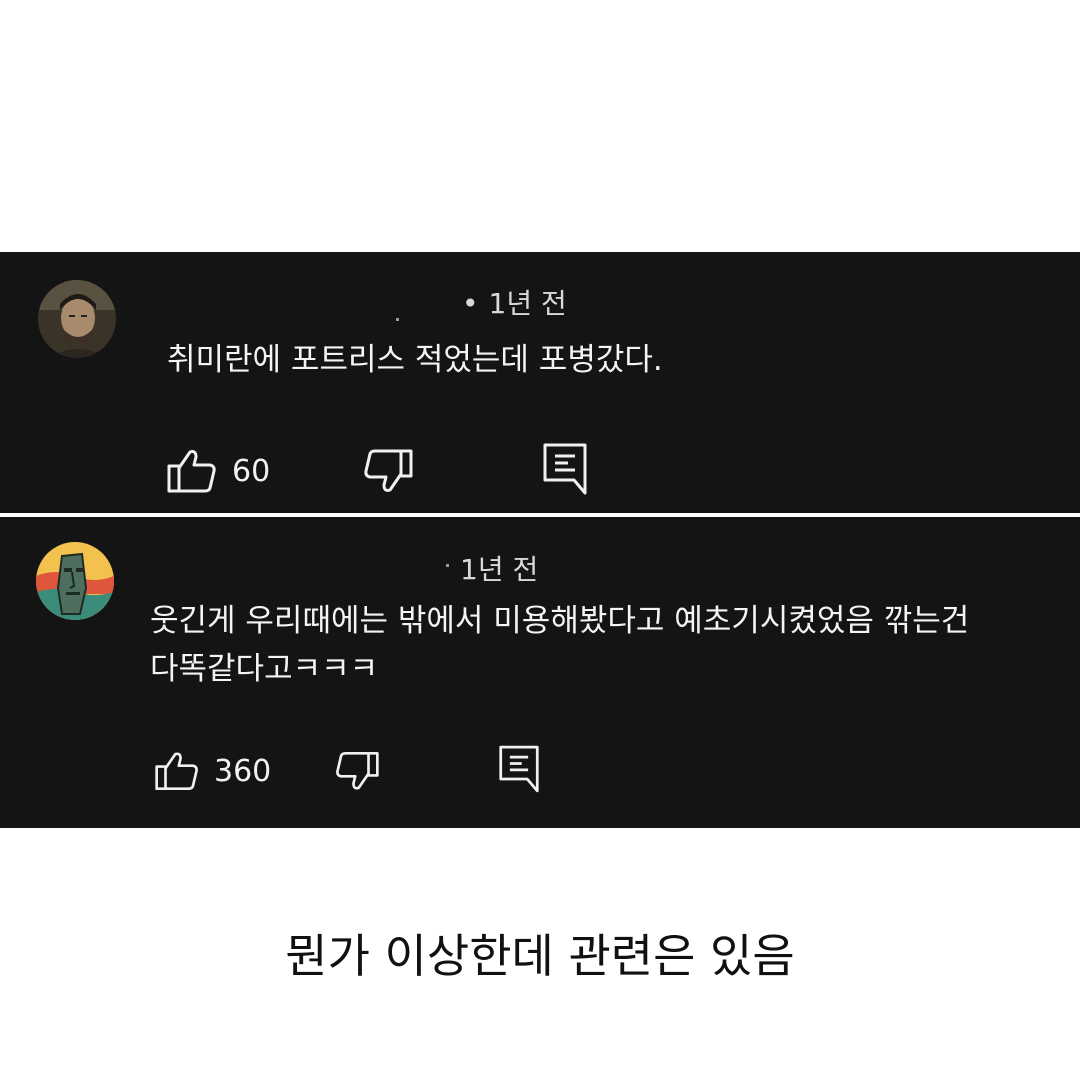  Describe the element at coordinates (499, 569) in the screenshot. I see `comment-timestamp: 1년 전` at that location.